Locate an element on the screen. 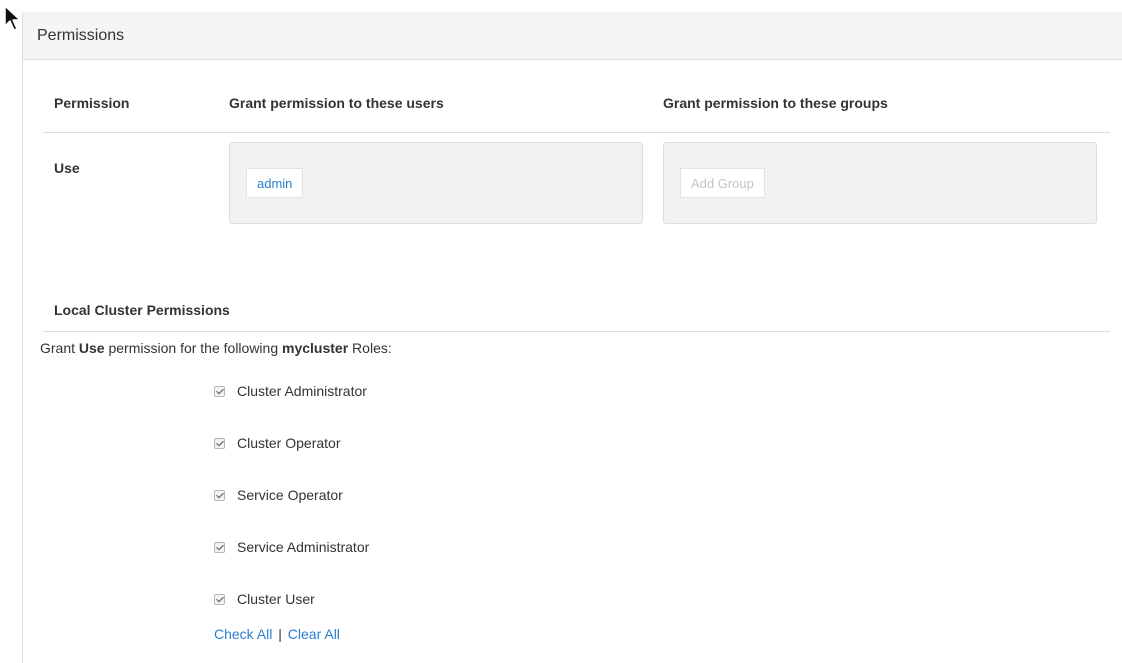 The width and height of the screenshot is (1122, 663). grant-text-prefix: Grant is located at coordinates (59, 348).